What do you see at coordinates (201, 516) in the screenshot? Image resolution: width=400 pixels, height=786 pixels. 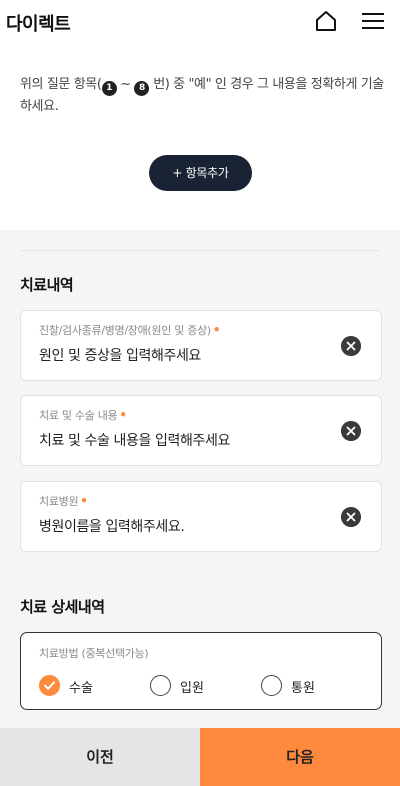 I see `hospital-field: 치료병원 • 병원이름을 입력해주세요.` at bounding box center [201, 516].